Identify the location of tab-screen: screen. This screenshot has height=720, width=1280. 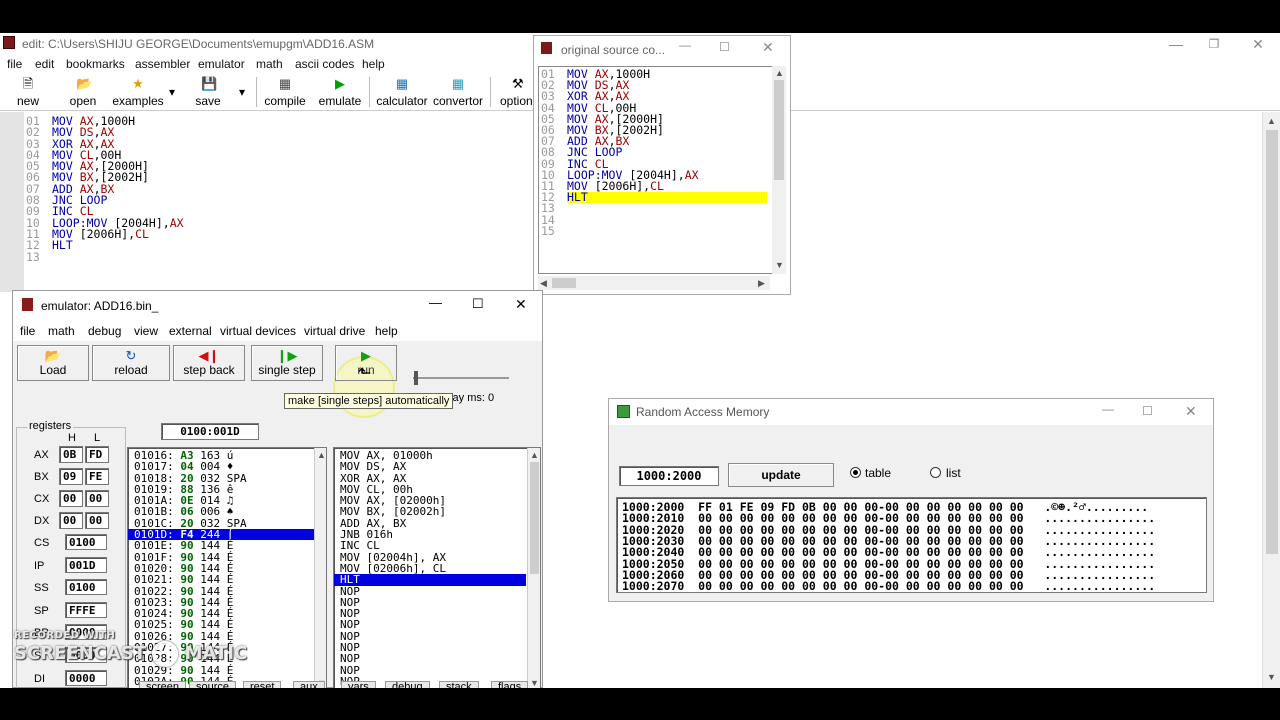
(163, 684).